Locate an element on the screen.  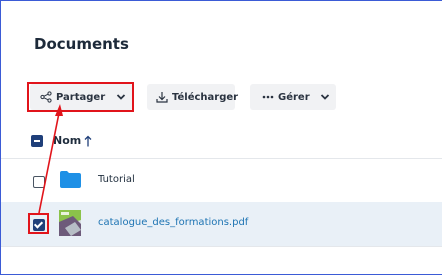
share-highlight-box is located at coordinates (80, 97).